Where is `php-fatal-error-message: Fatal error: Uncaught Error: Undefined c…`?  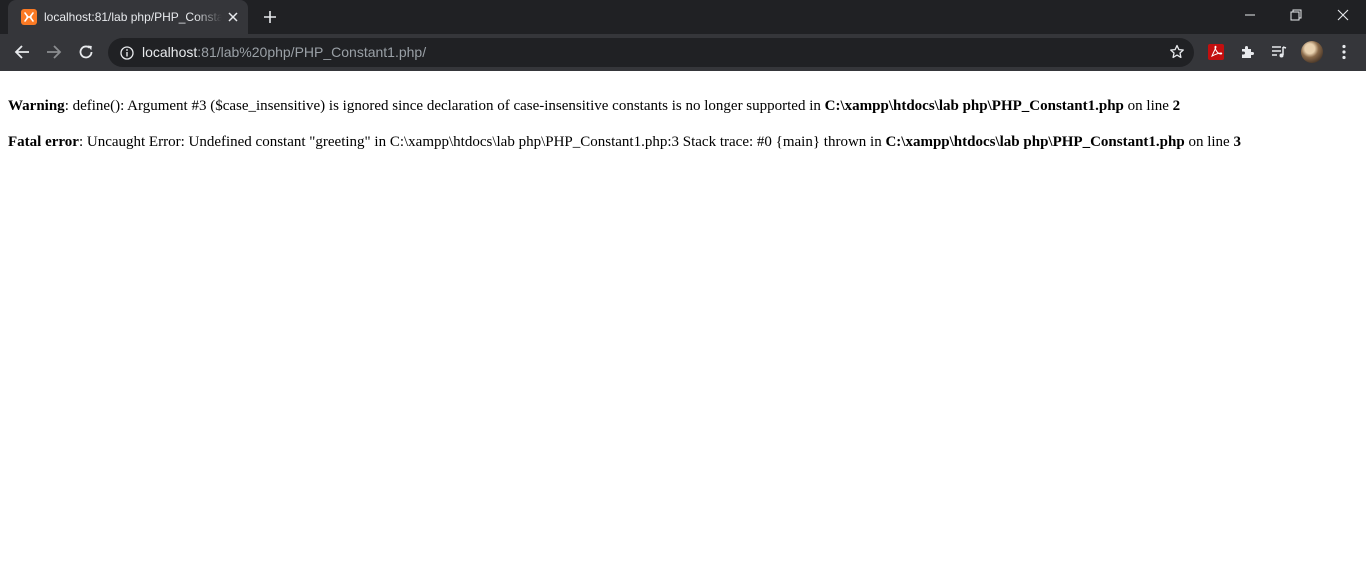 php-fatal-error-message: Fatal error: Uncaught Error: Undefined c… is located at coordinates (624, 142).